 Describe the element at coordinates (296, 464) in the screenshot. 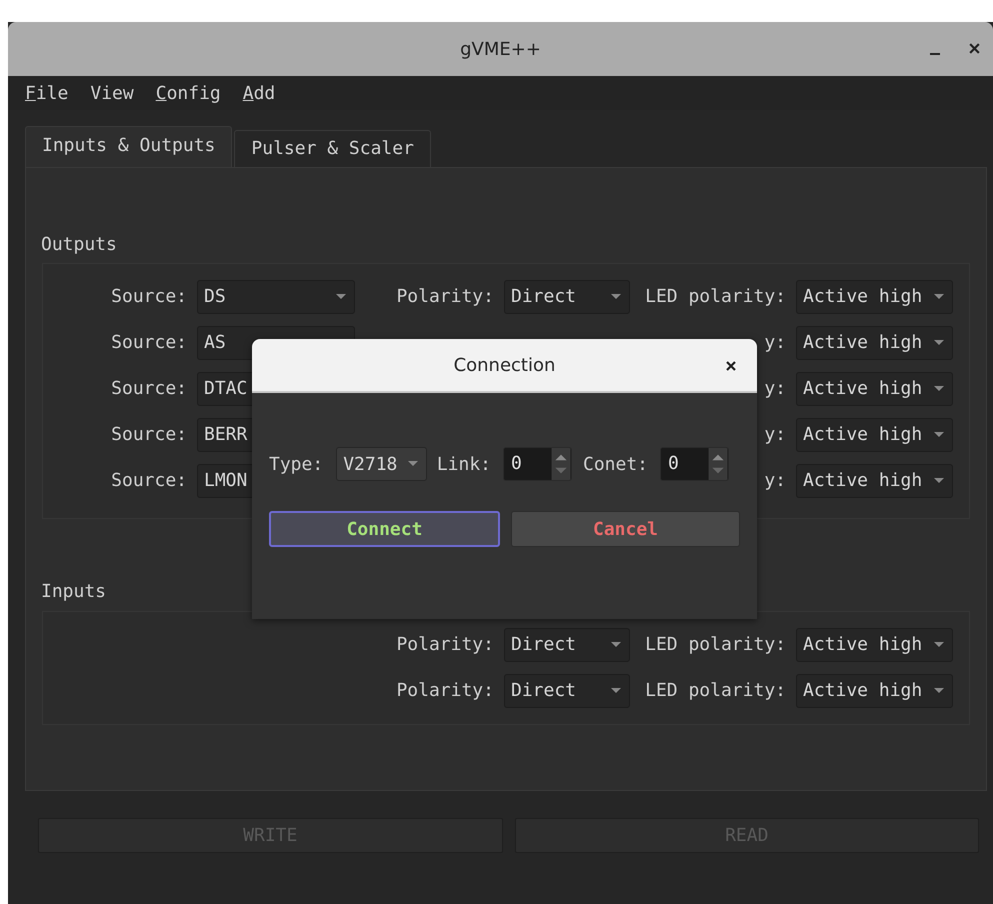

I see `field-label: Type:` at that location.